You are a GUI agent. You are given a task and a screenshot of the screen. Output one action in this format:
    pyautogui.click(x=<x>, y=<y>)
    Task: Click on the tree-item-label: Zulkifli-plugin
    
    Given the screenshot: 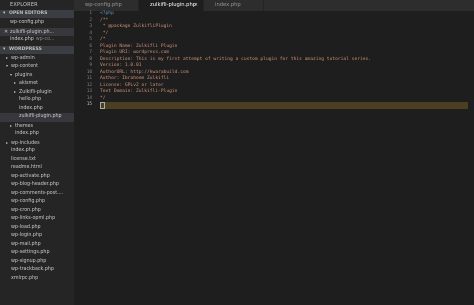 What is the action you would take?
    pyautogui.click(x=35, y=92)
    